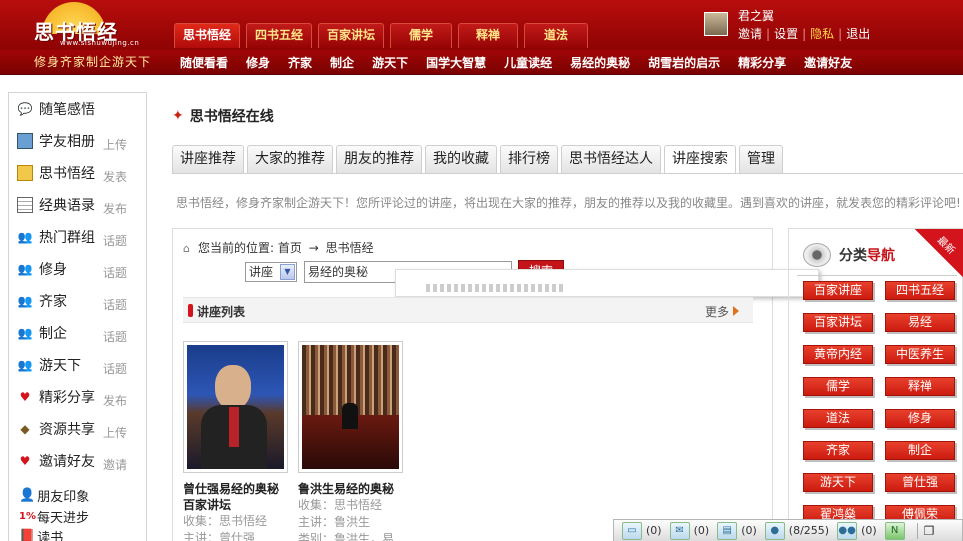 The height and width of the screenshot is (541, 963). What do you see at coordinates (786, 34) in the screenshot?
I see `settings-link: 设置` at bounding box center [786, 34].